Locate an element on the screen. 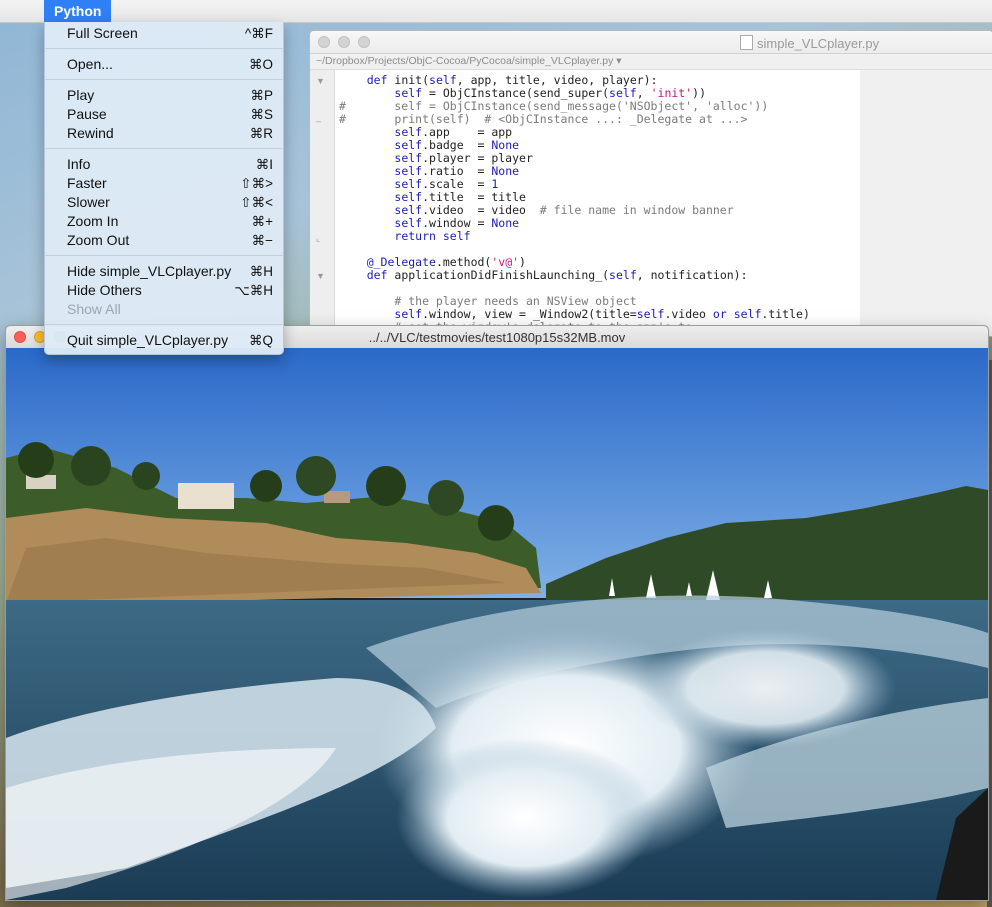 The width and height of the screenshot is (992, 907). code-line: self.title = title is located at coordinates (432, 197).